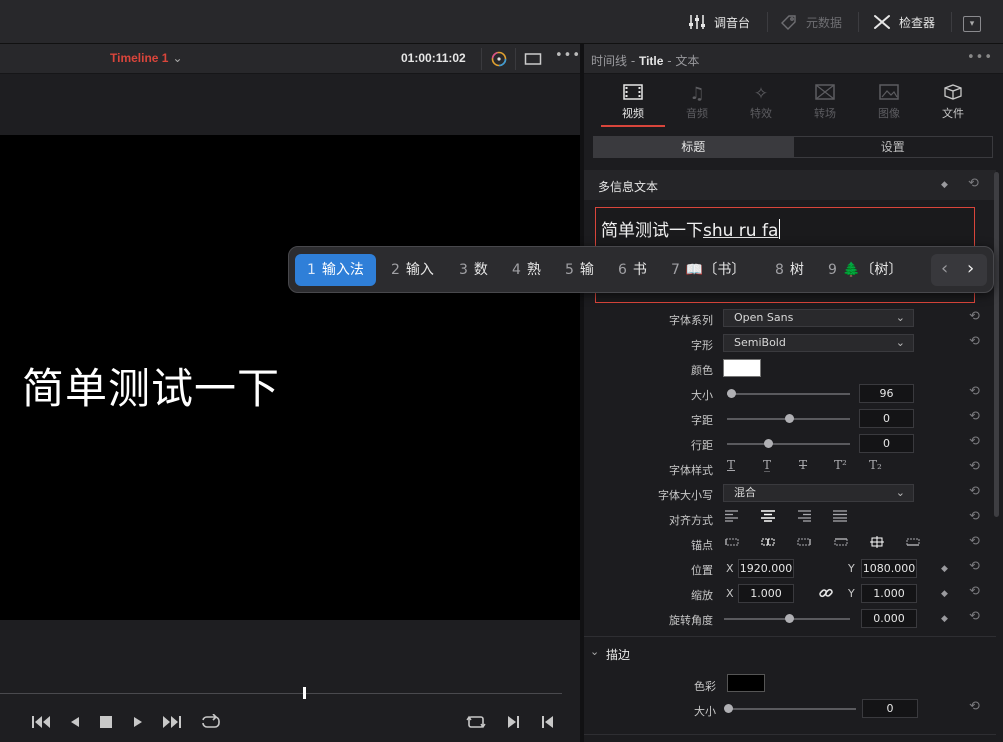  Describe the element at coordinates (513, 723) in the screenshot. I see `next-edit-icon` at that location.